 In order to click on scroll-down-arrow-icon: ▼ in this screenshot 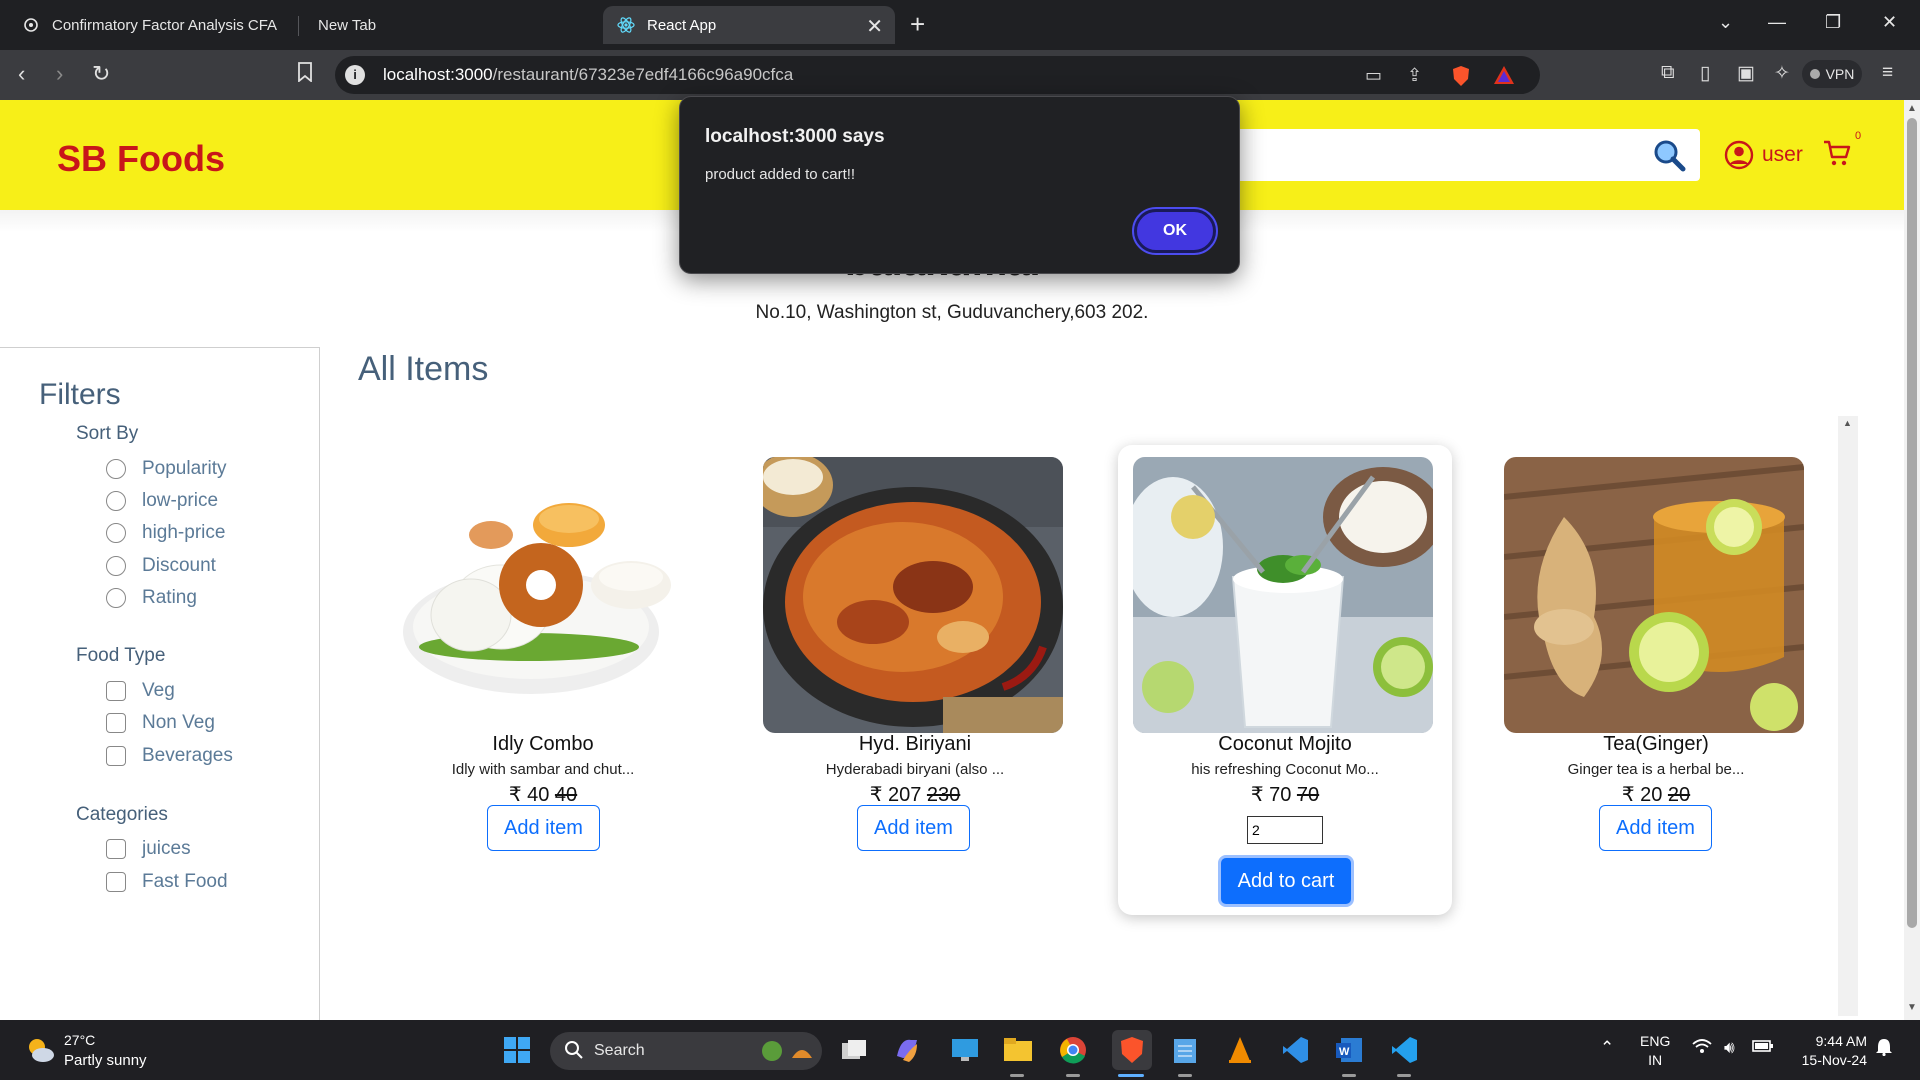, I will do `click(1912, 1007)`.